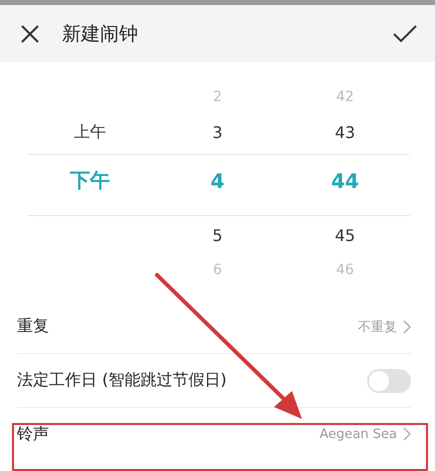 The width and height of the screenshot is (435, 471). I want to click on setting-label: 铃声, so click(33, 434).